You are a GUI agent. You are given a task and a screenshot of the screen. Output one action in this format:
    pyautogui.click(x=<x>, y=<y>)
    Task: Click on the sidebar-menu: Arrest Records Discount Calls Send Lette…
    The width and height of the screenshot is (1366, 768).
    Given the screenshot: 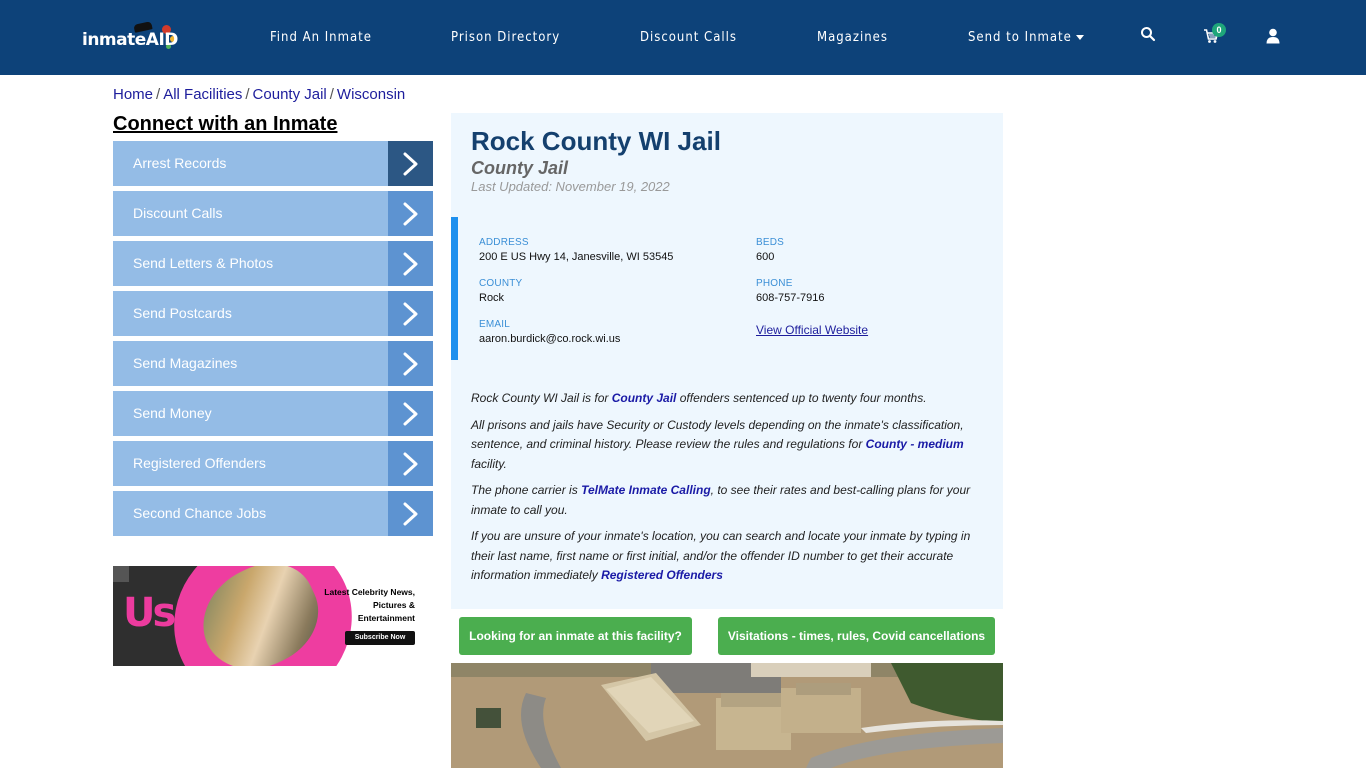 What is the action you would take?
    pyautogui.click(x=273, y=341)
    